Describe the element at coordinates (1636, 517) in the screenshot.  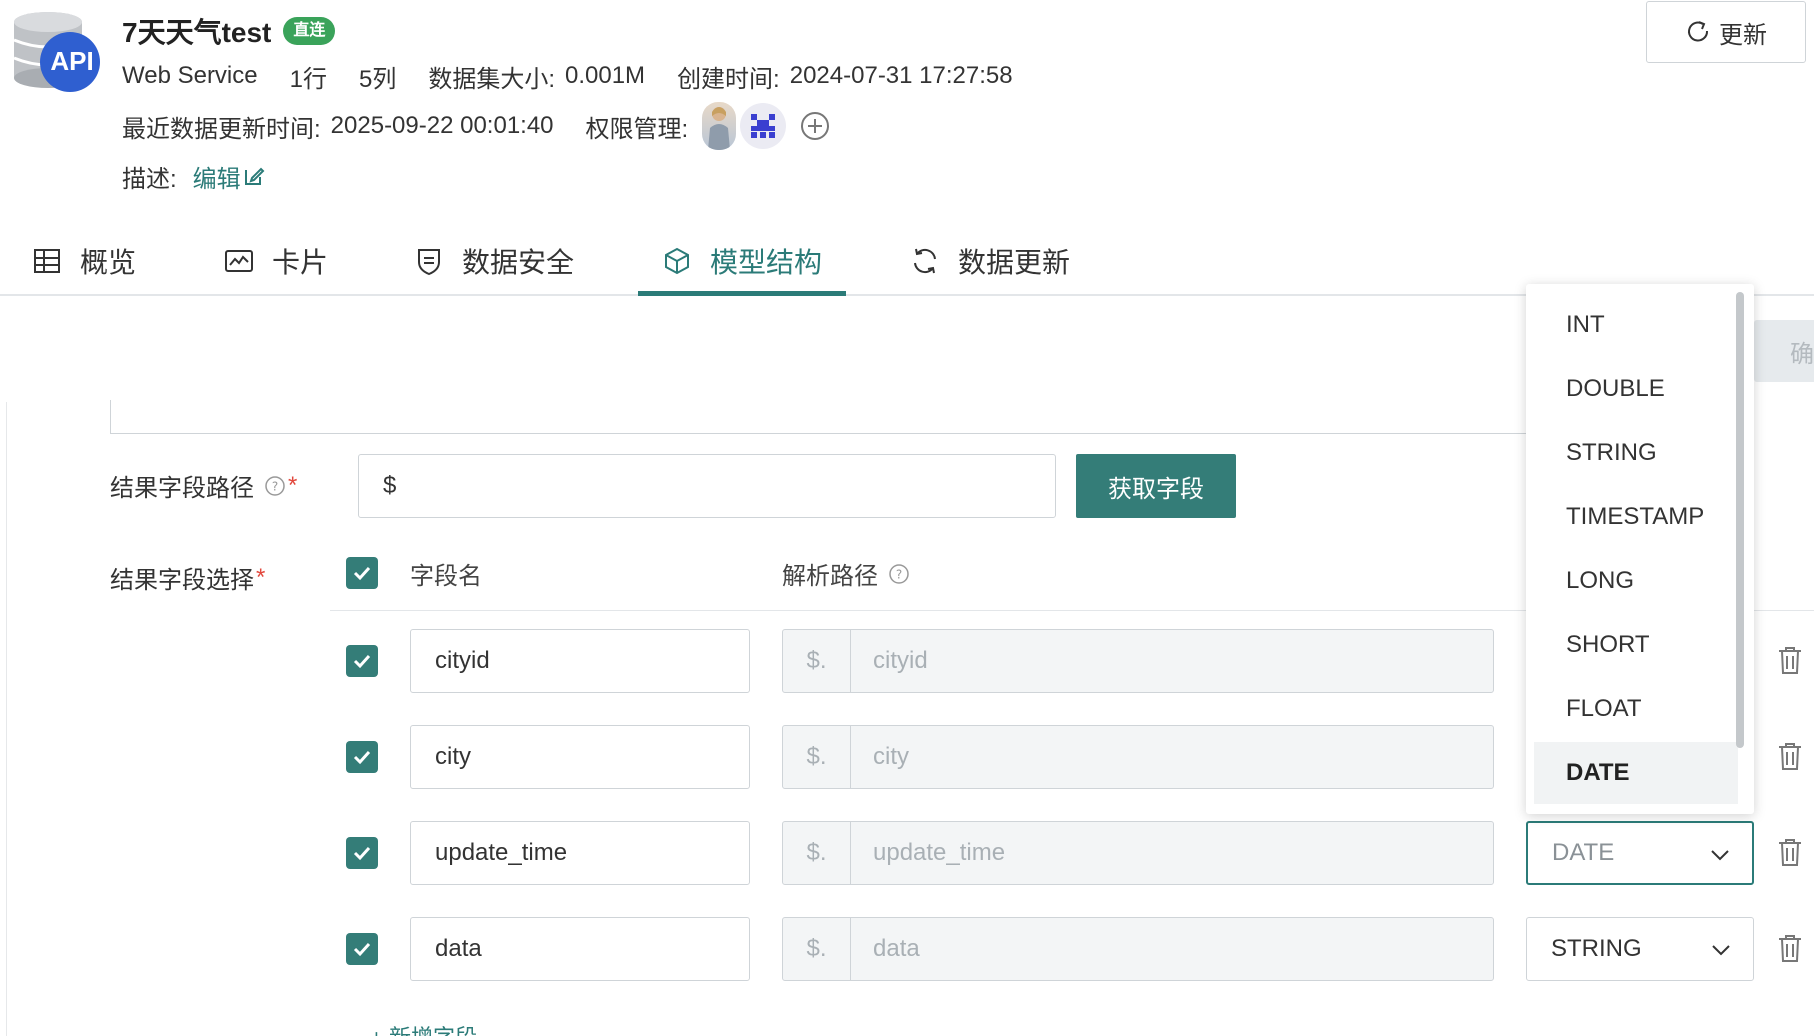
I see `type-option-timestamp: TIMESTAMP` at that location.